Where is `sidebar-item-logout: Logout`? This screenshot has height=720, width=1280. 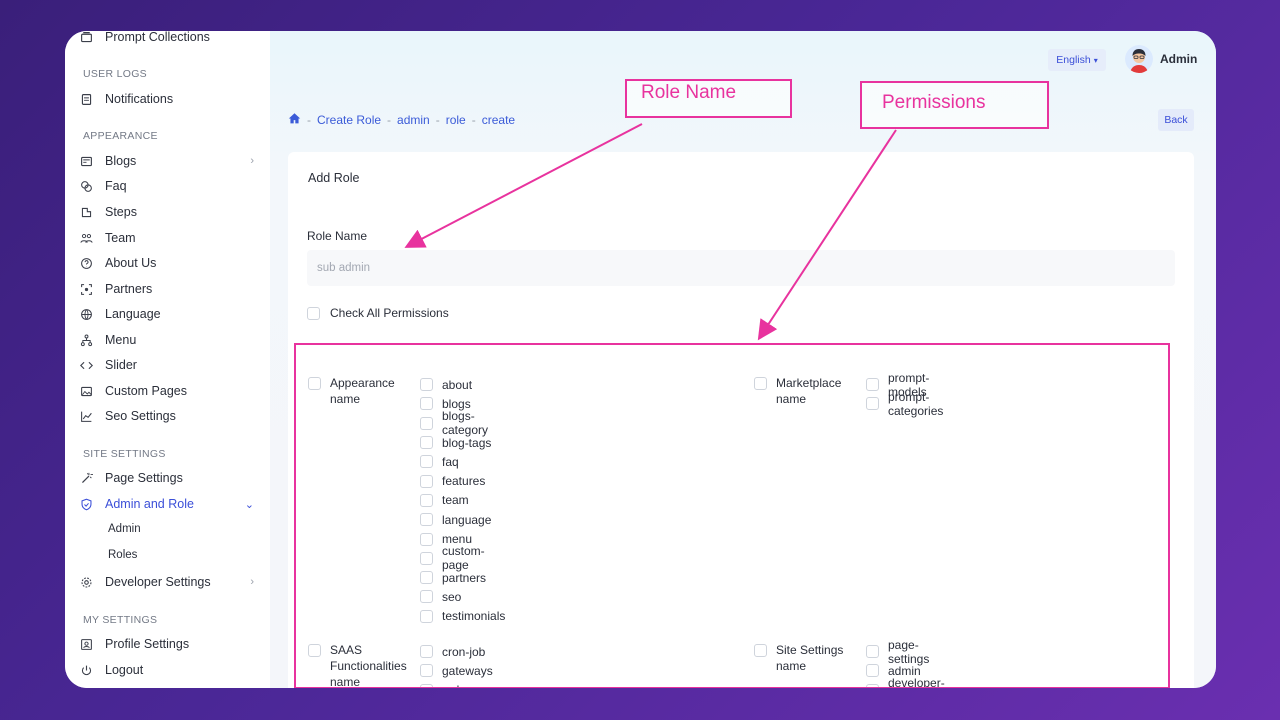
sidebar-item-logout: Logout is located at coordinates (171, 670).